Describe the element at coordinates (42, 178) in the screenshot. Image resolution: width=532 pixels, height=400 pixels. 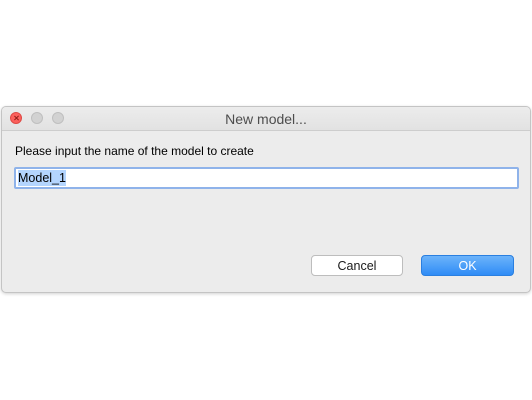
I see `input-value: Model_1` at that location.